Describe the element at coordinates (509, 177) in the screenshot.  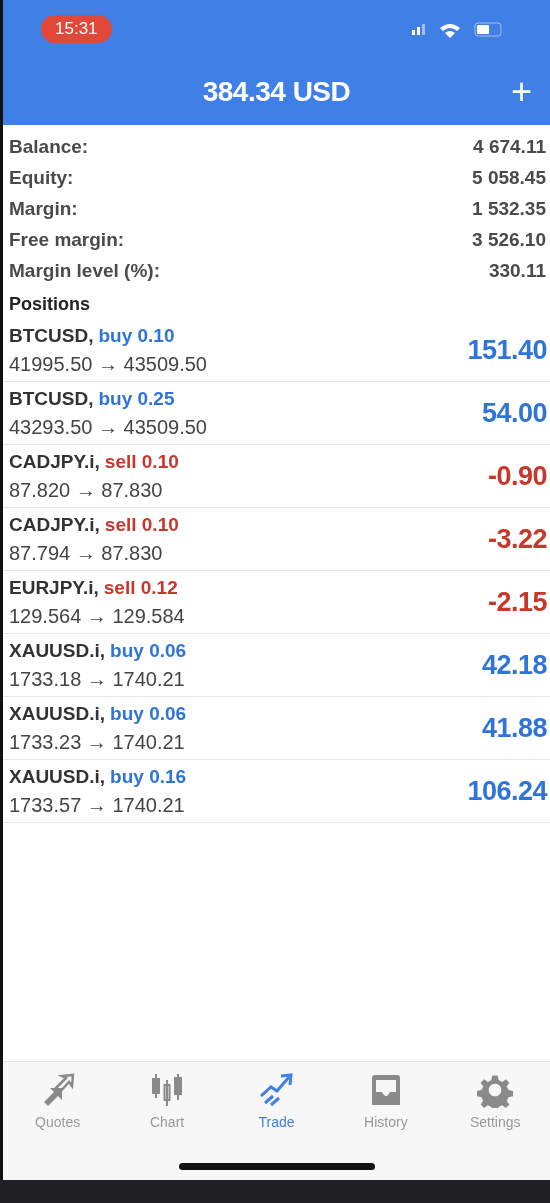
I see `summary-value: 5 058.45` at that location.